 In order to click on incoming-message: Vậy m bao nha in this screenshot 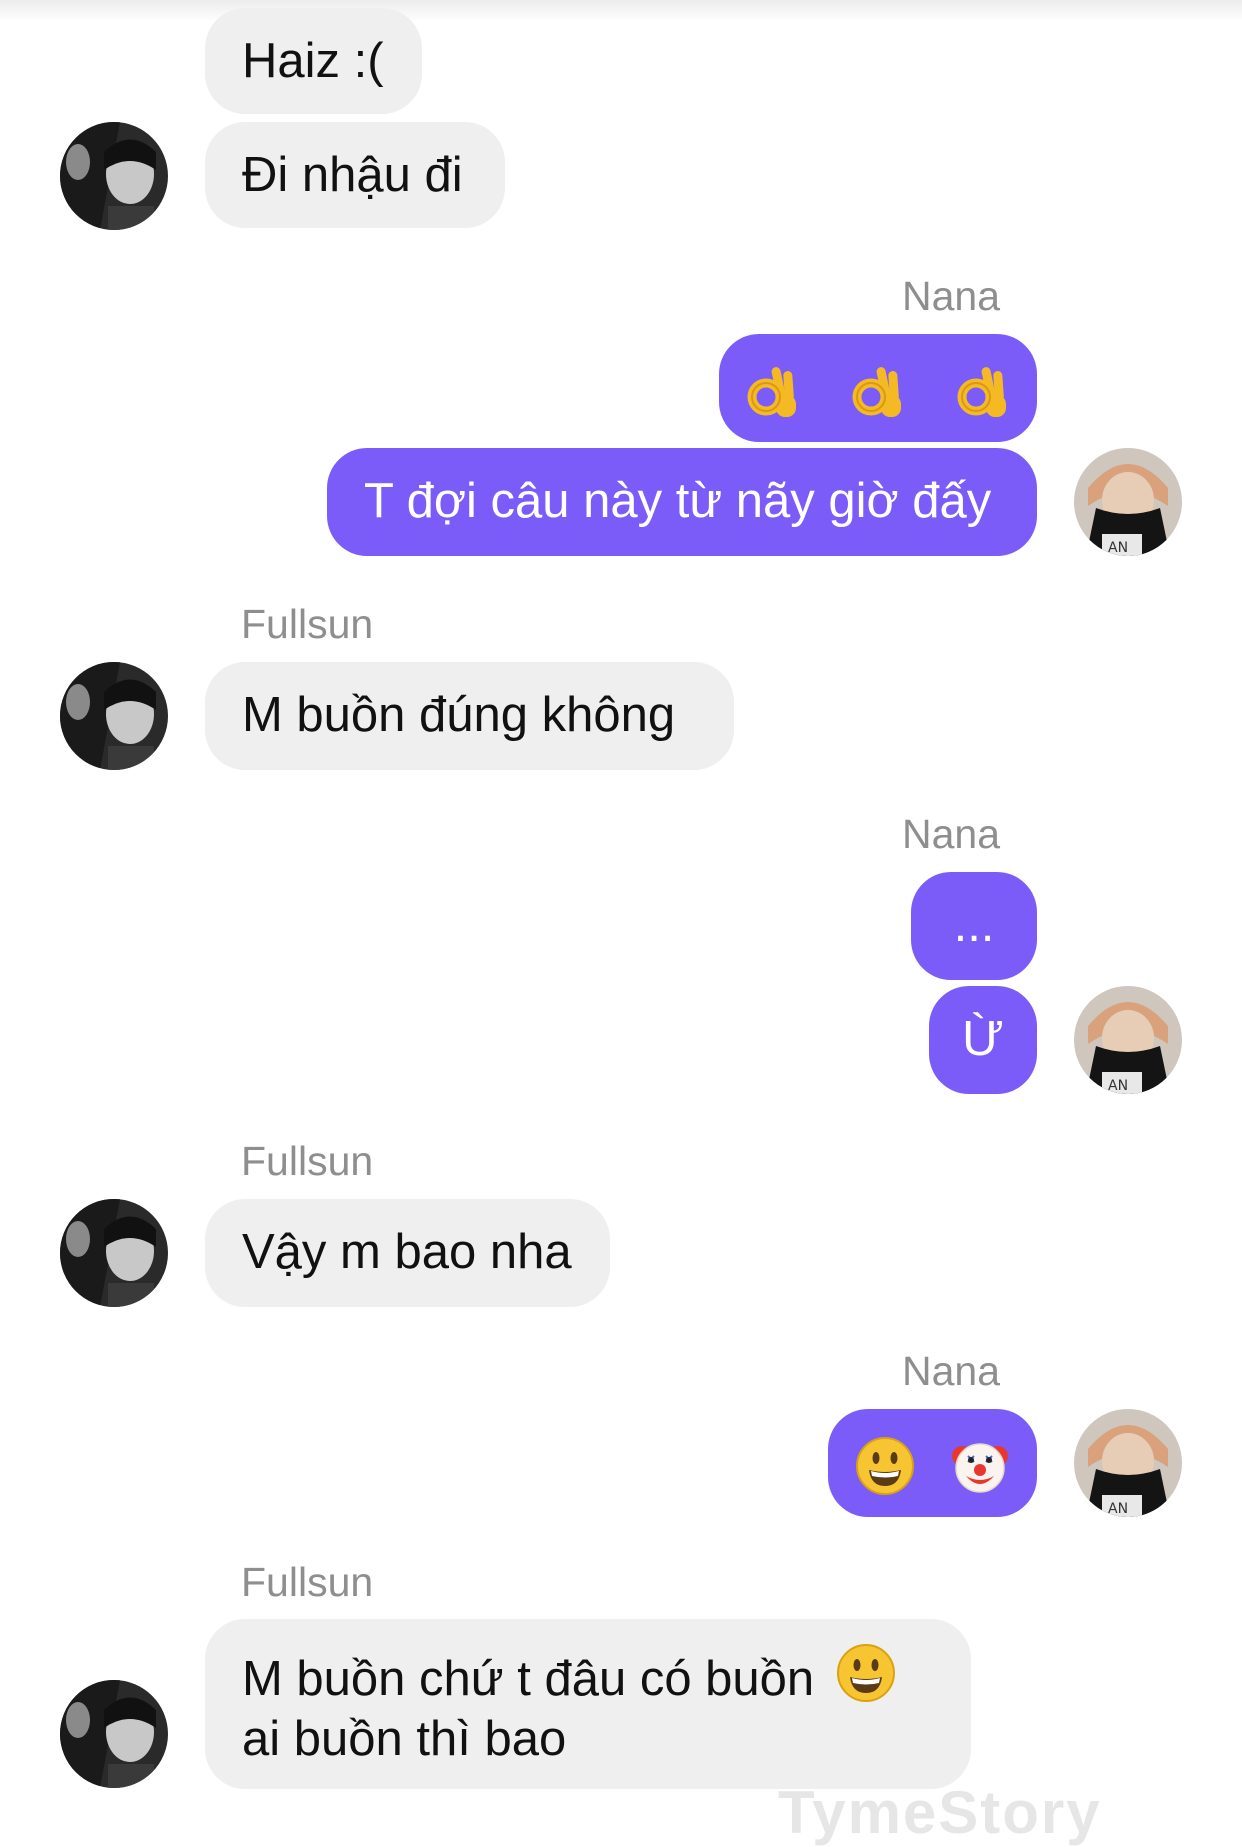, I will do `click(407, 1253)`.